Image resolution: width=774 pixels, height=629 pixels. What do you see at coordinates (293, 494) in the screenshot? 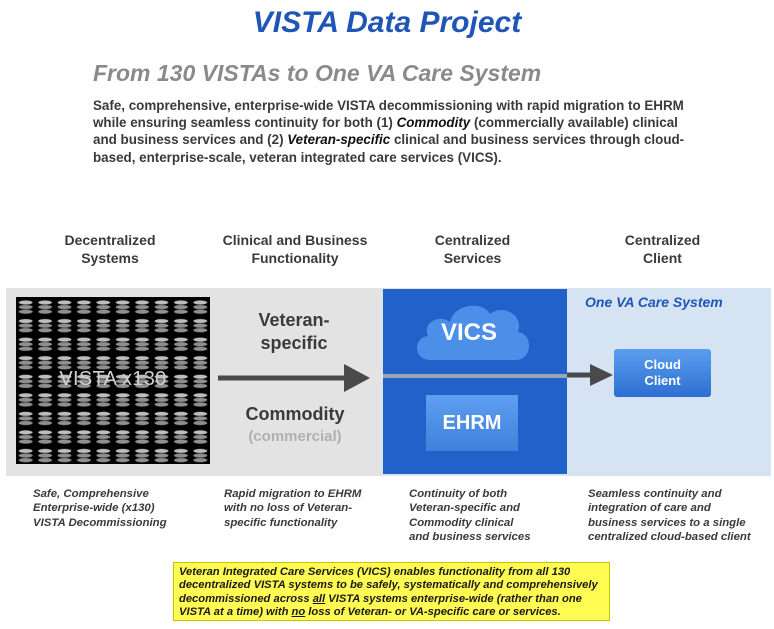
I see `description-line: Rapid migration to EHRM` at bounding box center [293, 494].